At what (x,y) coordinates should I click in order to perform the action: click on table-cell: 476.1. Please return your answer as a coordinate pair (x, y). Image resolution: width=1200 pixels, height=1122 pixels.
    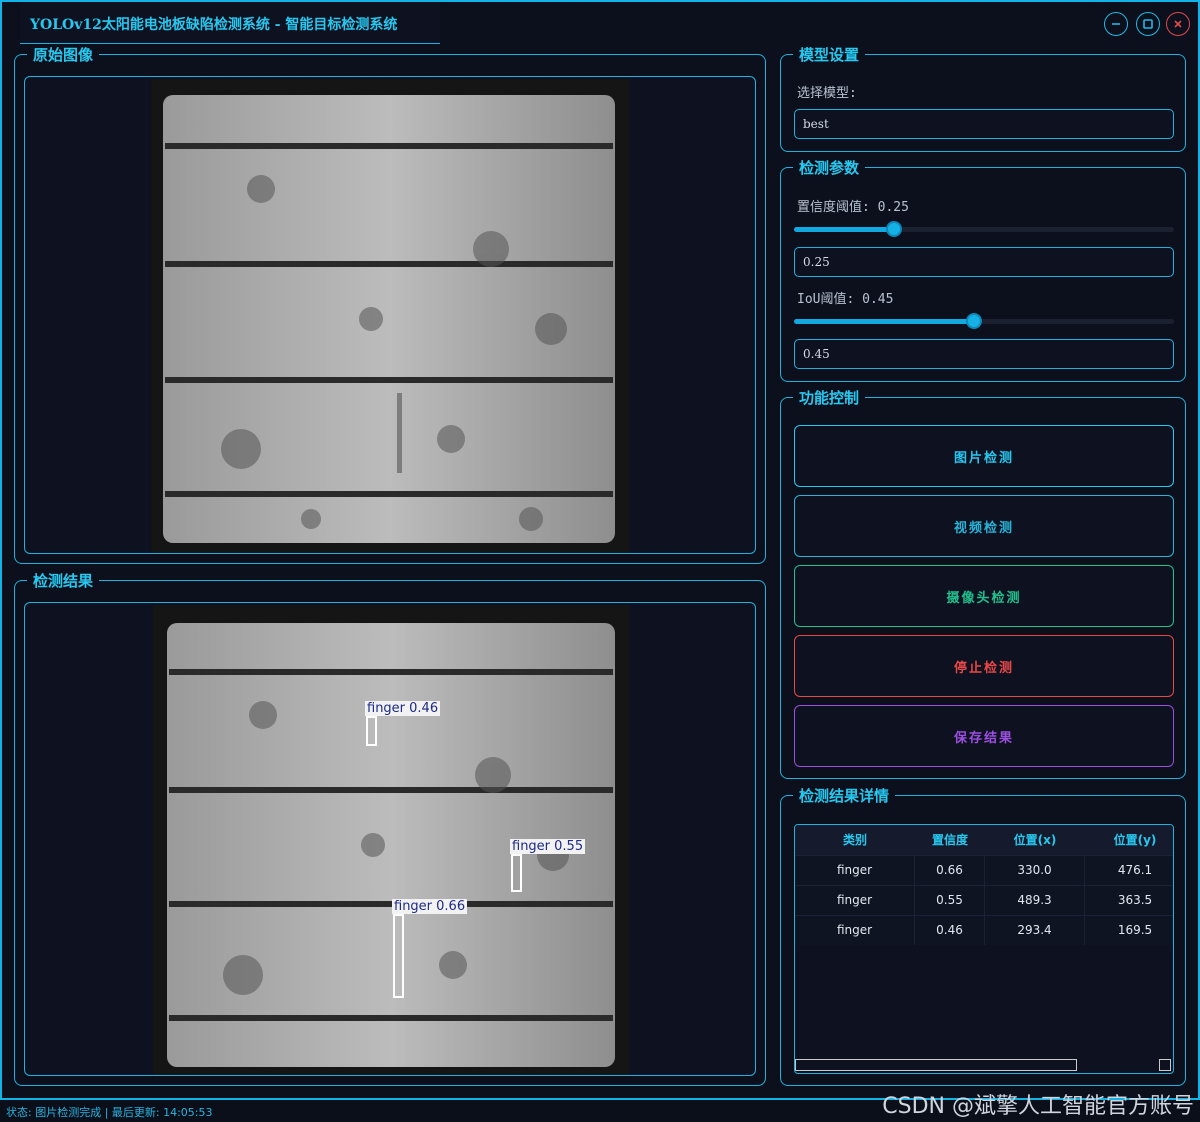
    Looking at the image, I should click on (1135, 870).